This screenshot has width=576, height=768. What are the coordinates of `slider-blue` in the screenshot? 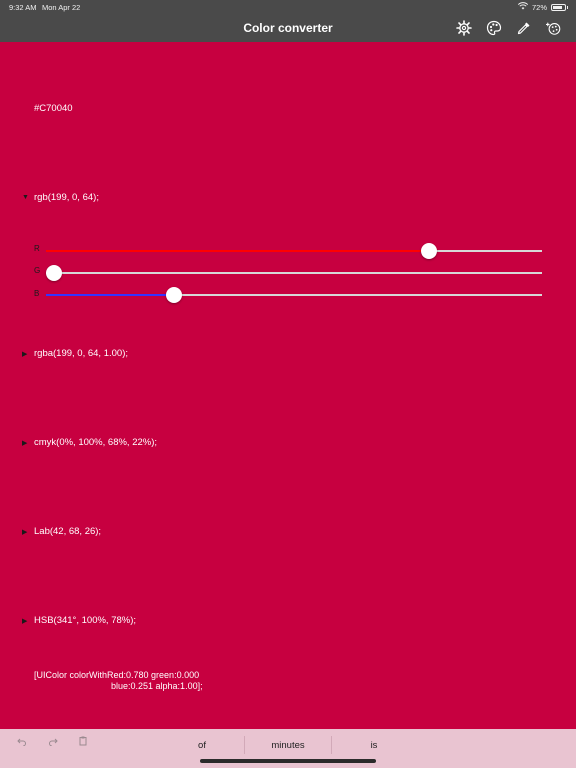 It's located at (294, 295).